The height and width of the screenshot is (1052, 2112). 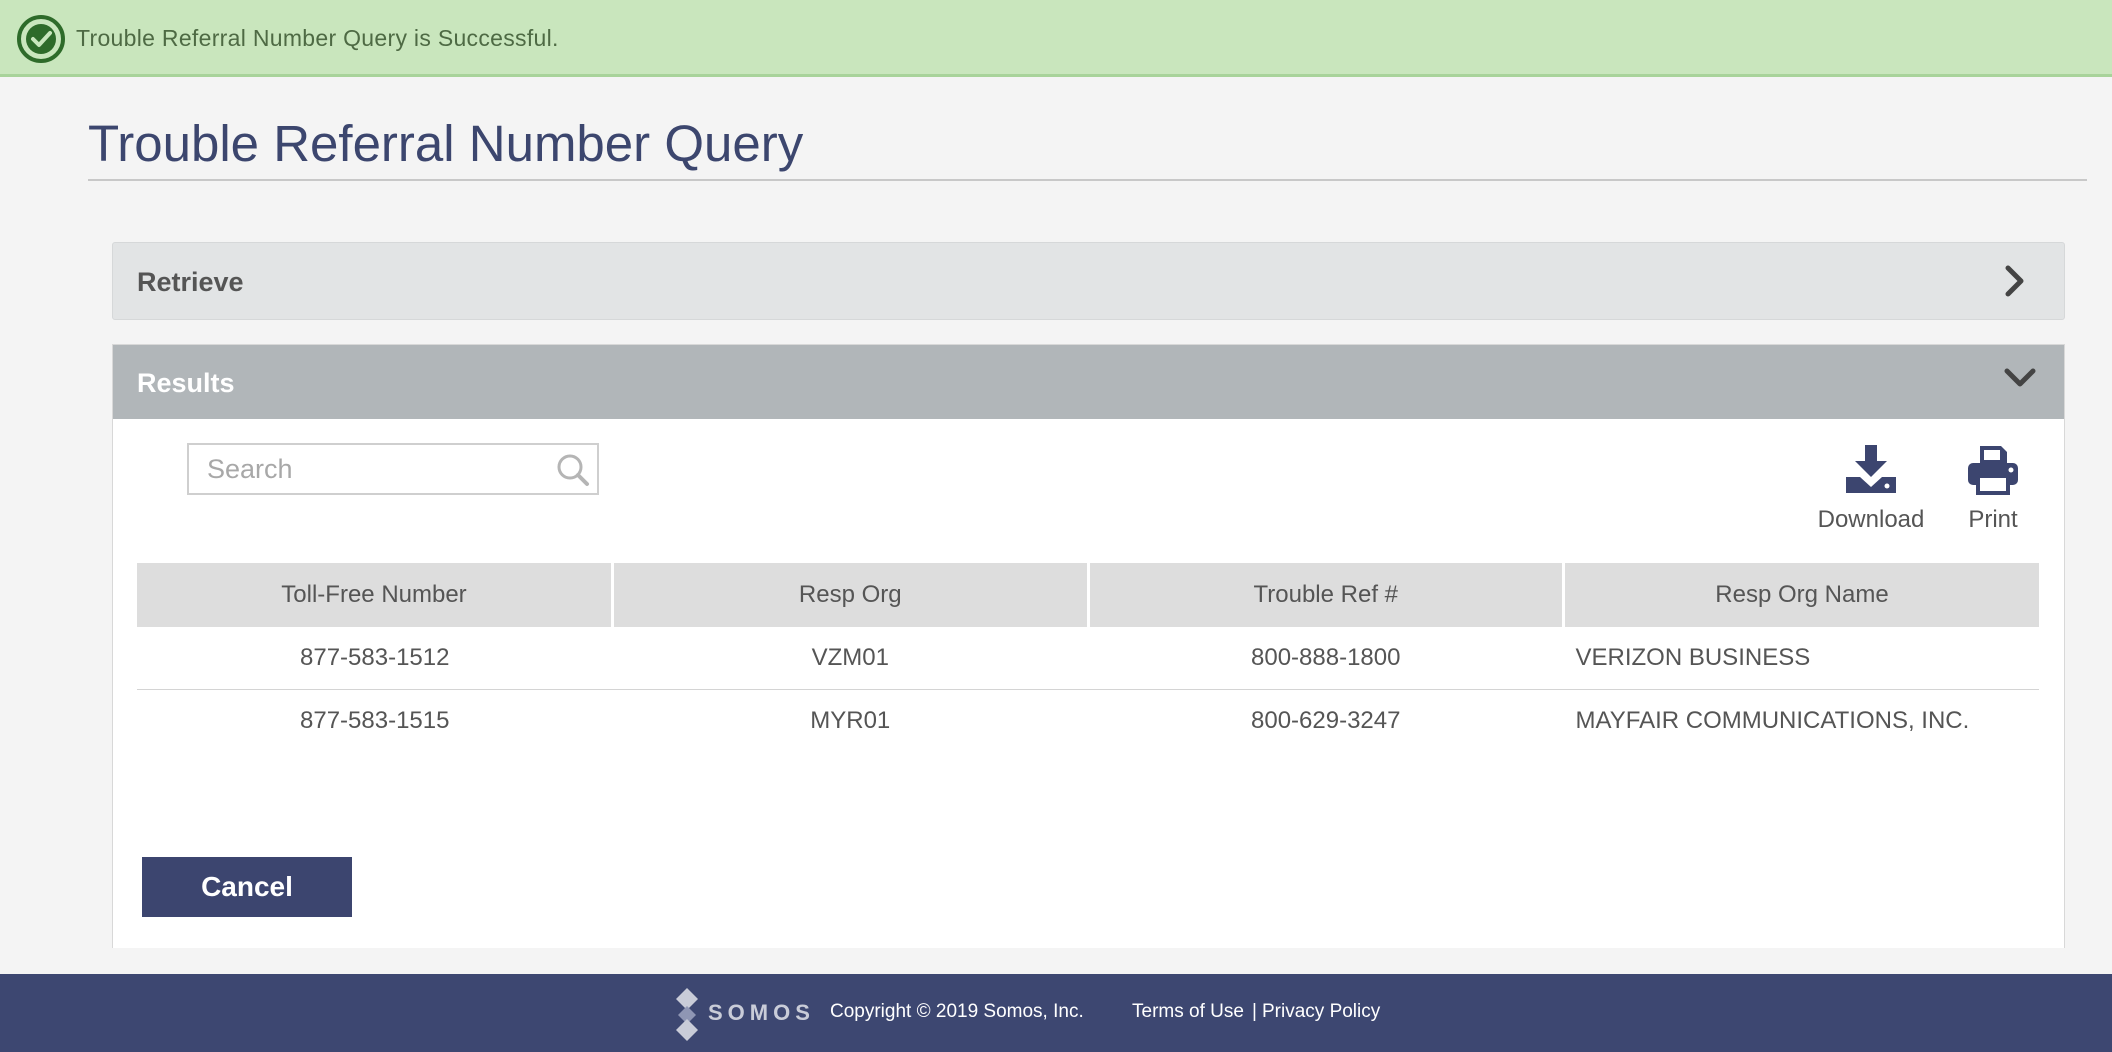 I want to click on print-button: Print, so click(x=1993, y=488).